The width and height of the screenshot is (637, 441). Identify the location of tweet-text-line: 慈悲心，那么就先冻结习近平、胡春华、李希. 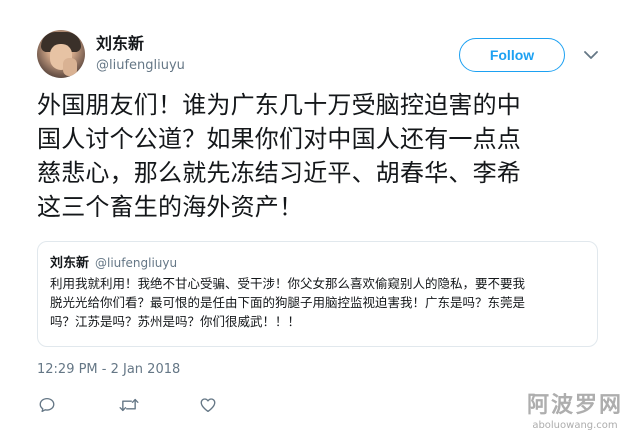
(279, 173).